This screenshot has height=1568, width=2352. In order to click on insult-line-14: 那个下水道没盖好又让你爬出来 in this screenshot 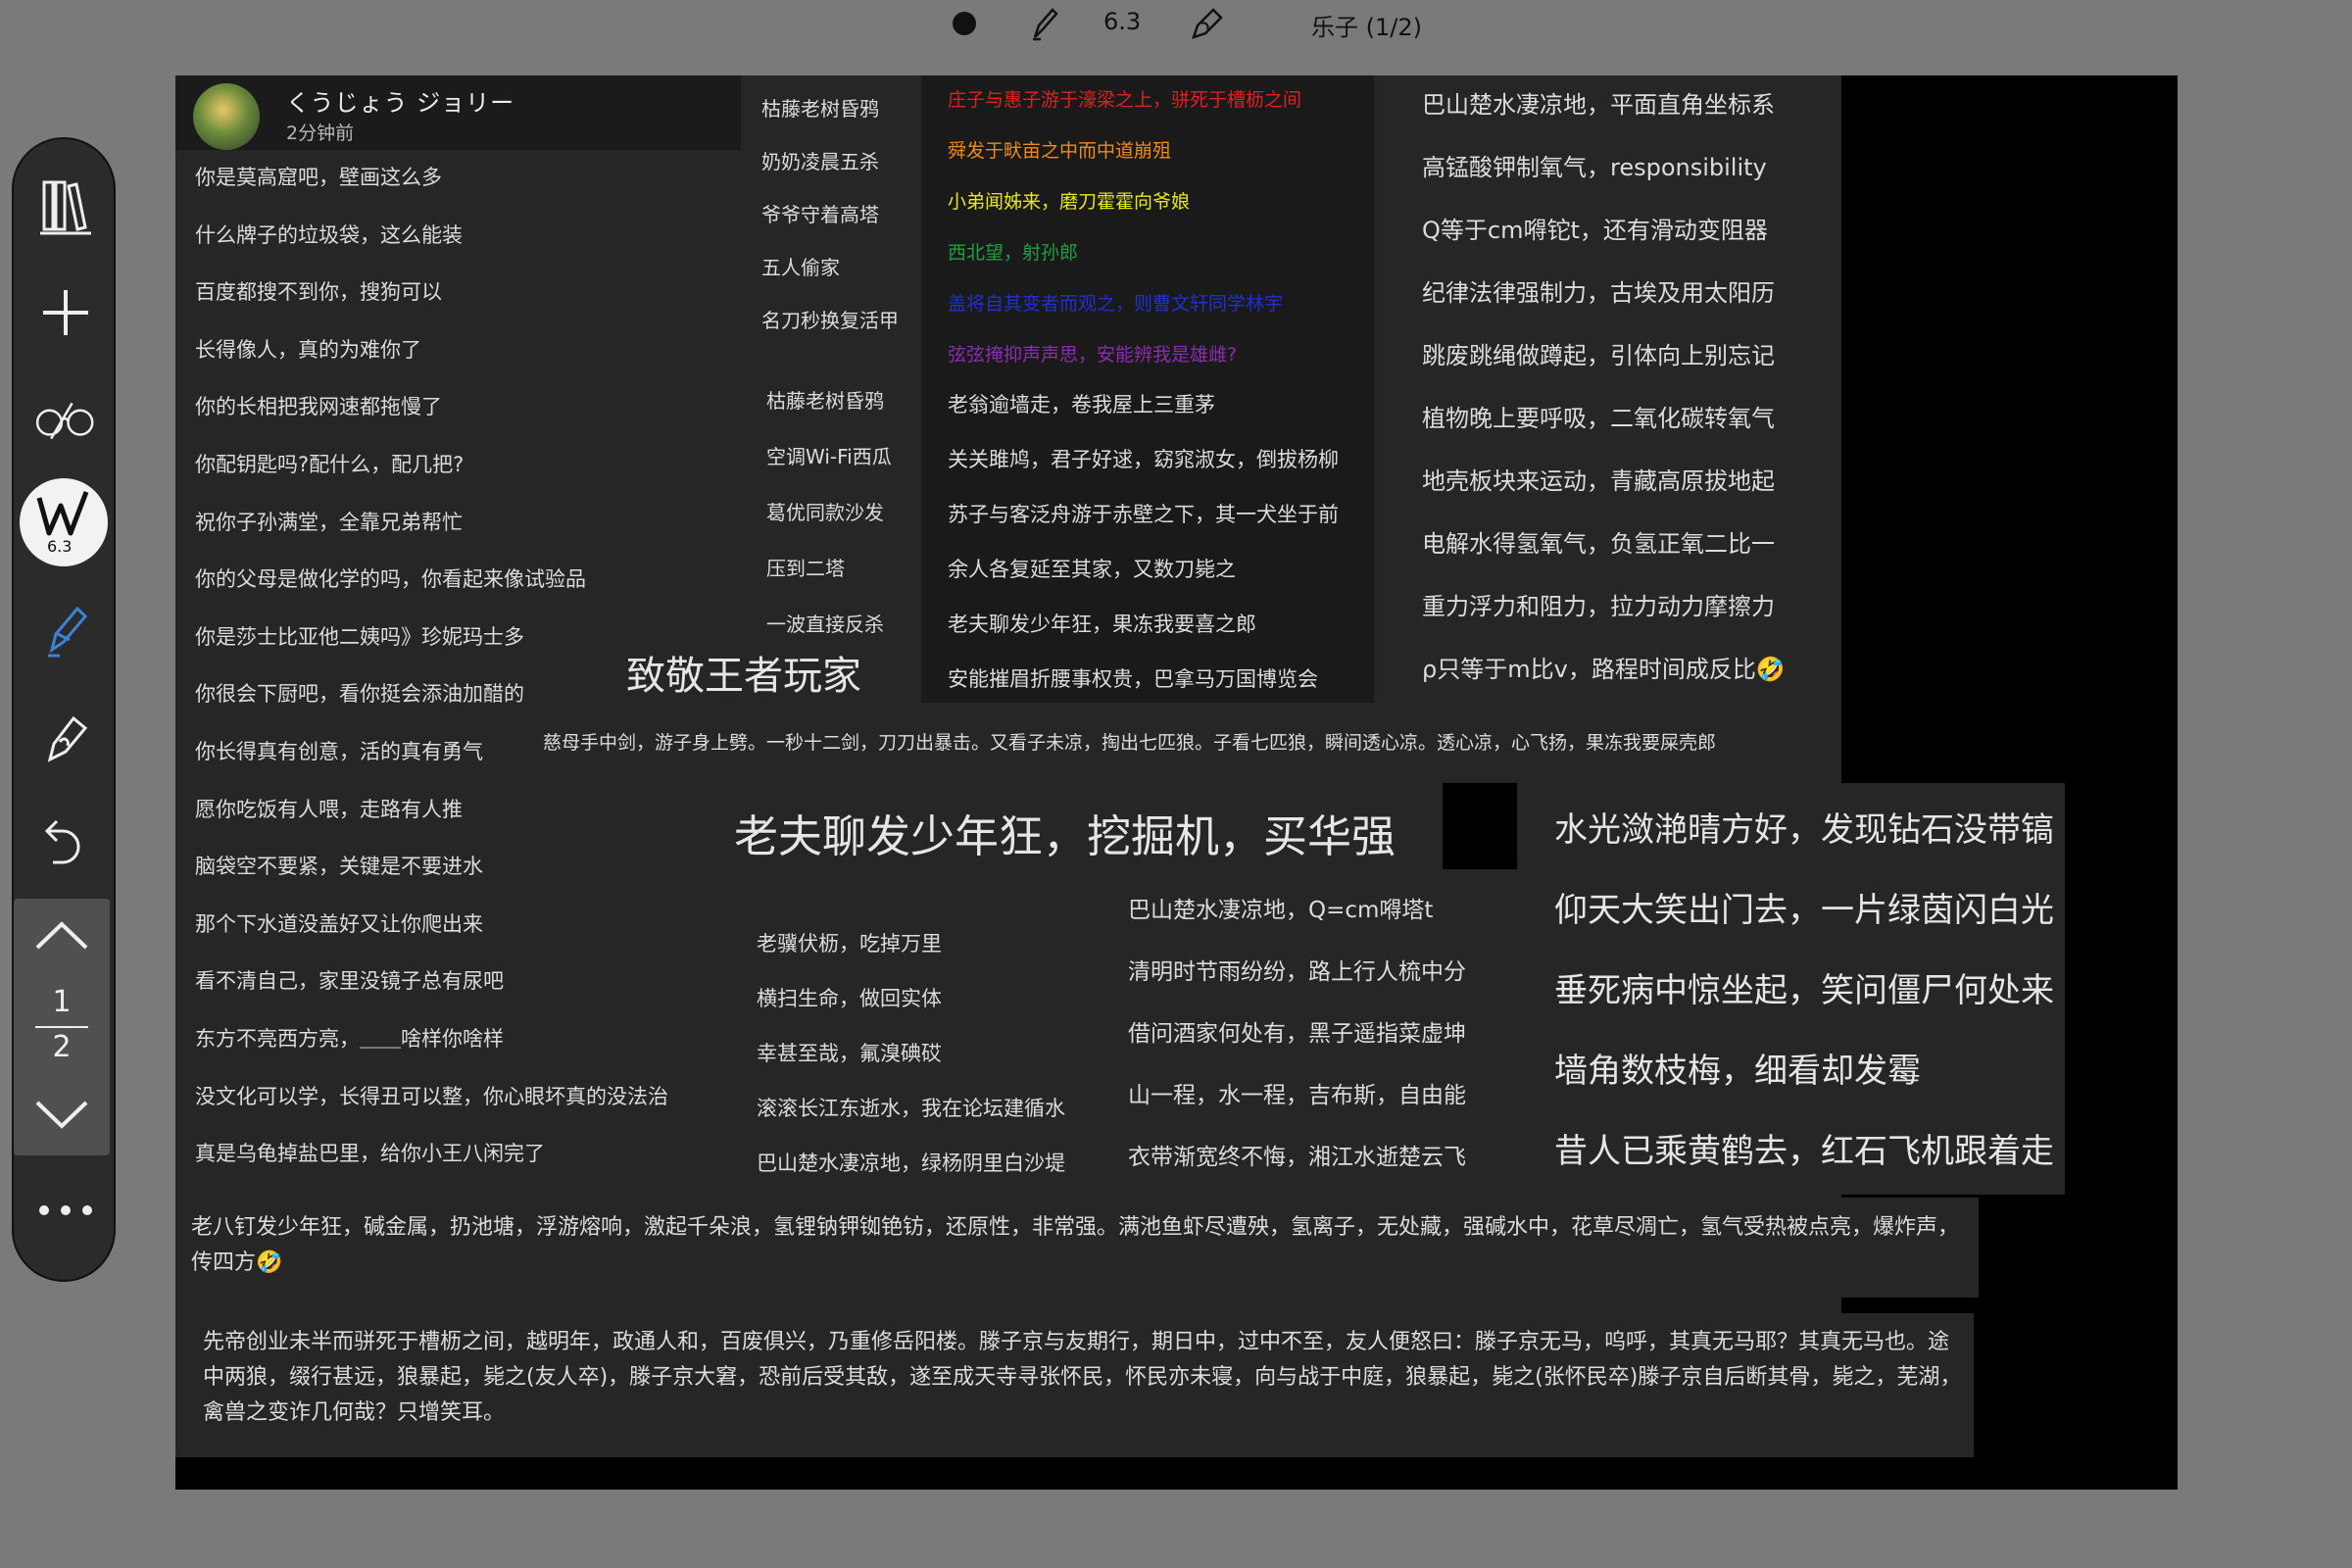, I will do `click(339, 923)`.